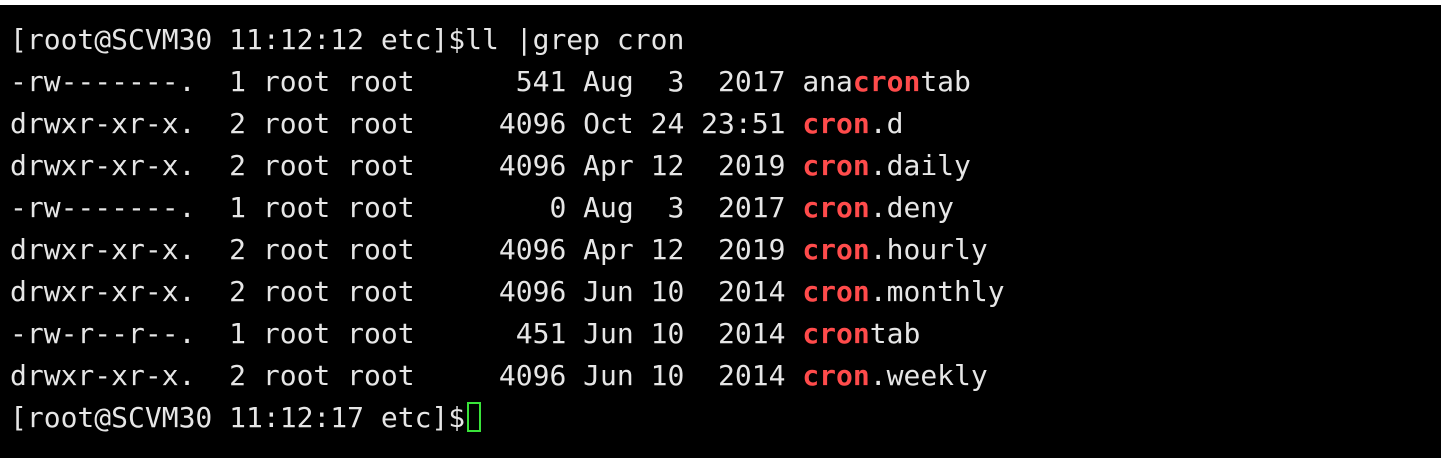  I want to click on file-name: cron.d, so click(853, 123).